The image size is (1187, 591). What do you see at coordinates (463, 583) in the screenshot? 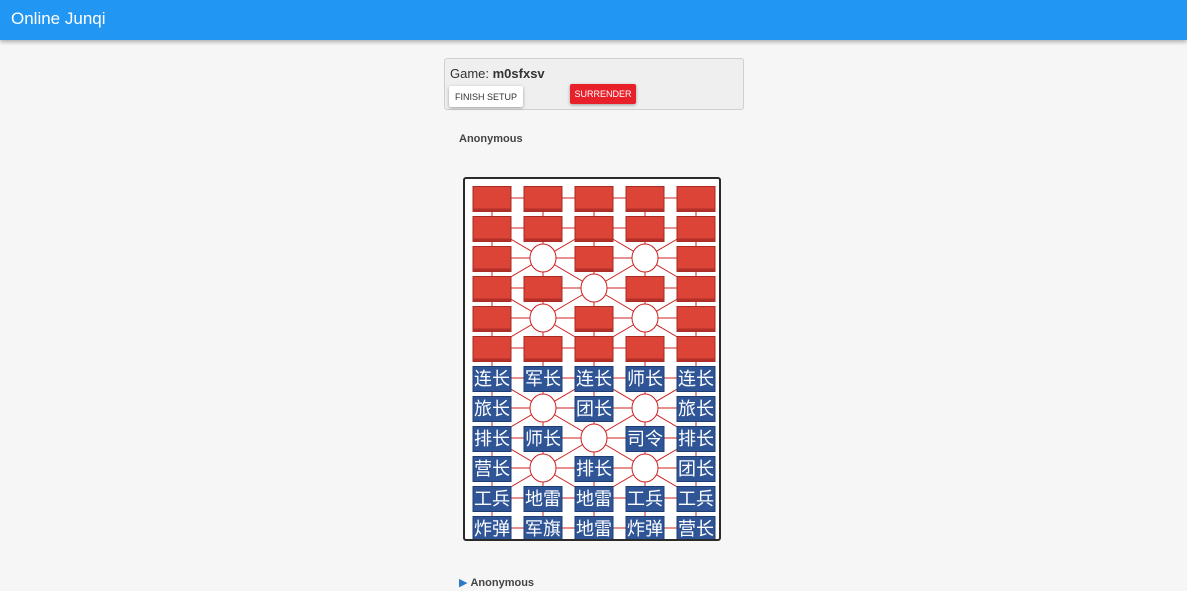
I see `active-turn-icon: ▶` at bounding box center [463, 583].